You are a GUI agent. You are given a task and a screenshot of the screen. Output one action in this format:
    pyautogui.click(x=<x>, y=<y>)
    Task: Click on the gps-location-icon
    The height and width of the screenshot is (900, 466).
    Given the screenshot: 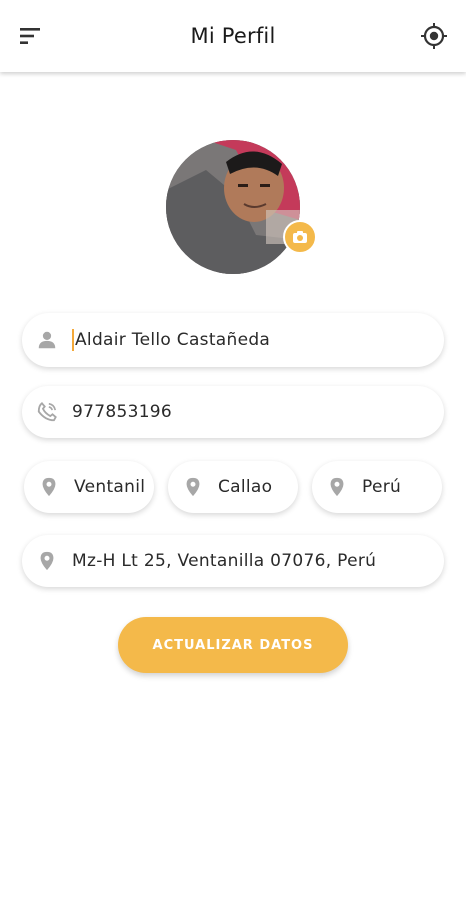 What is the action you would take?
    pyautogui.click(x=434, y=36)
    